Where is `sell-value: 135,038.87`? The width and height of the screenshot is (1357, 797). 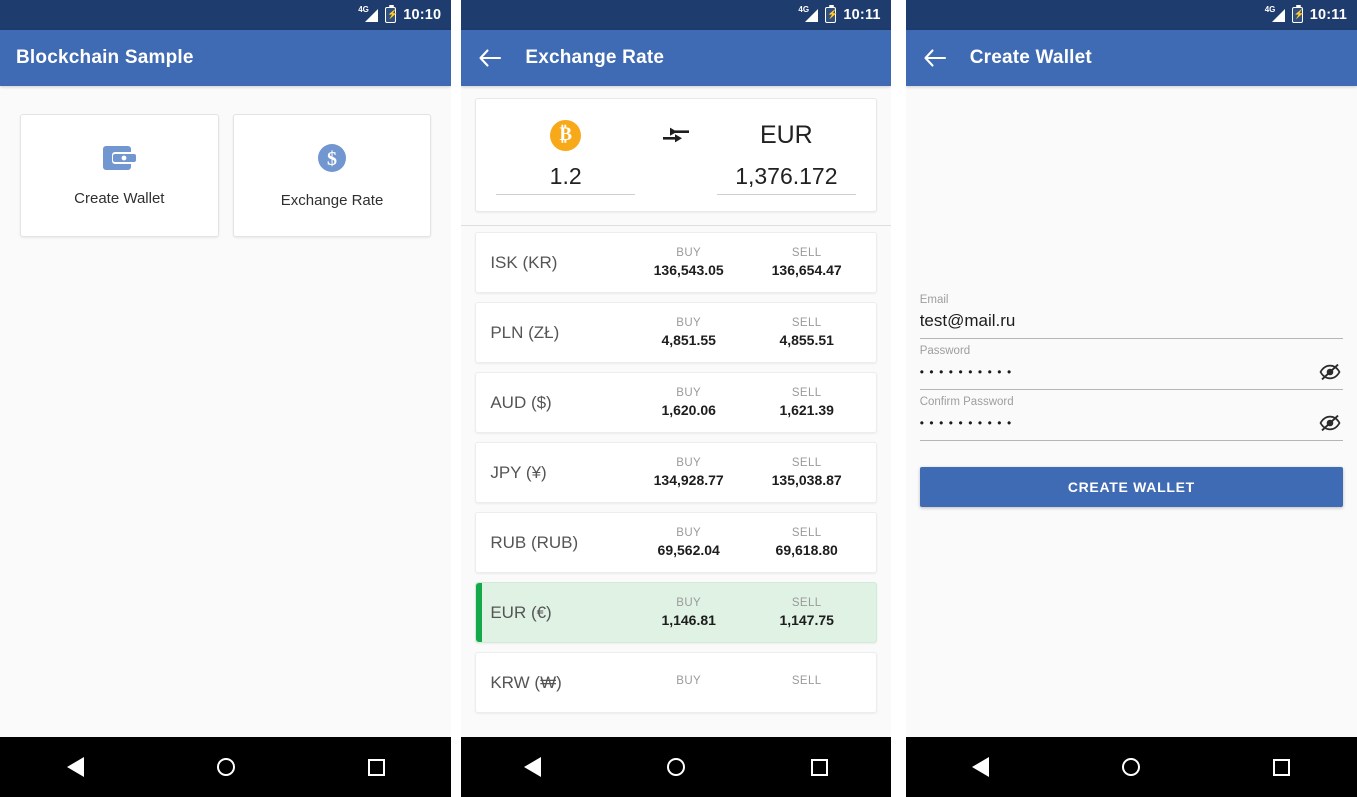
sell-value: 135,038.87 is located at coordinates (806, 480).